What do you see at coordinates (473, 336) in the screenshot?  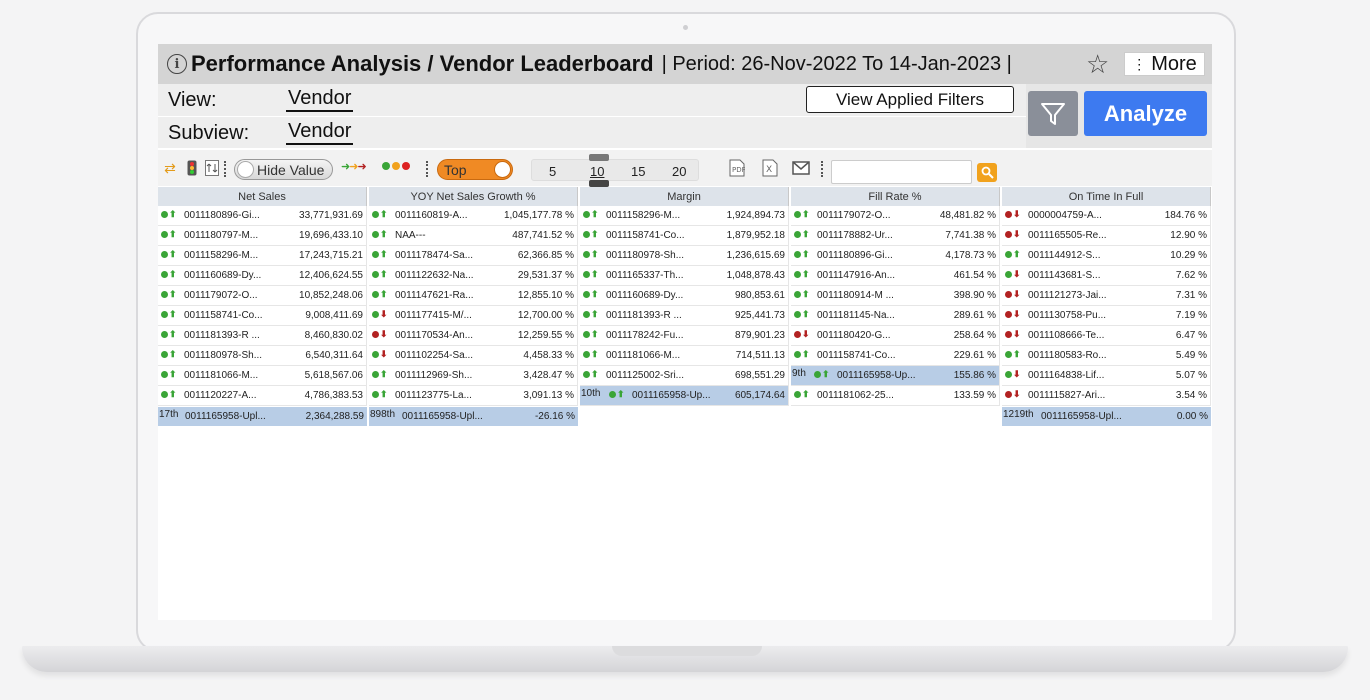 I see `leaderboard-row: ⬇ 0011170534-An... 12,259.55 %` at bounding box center [473, 336].